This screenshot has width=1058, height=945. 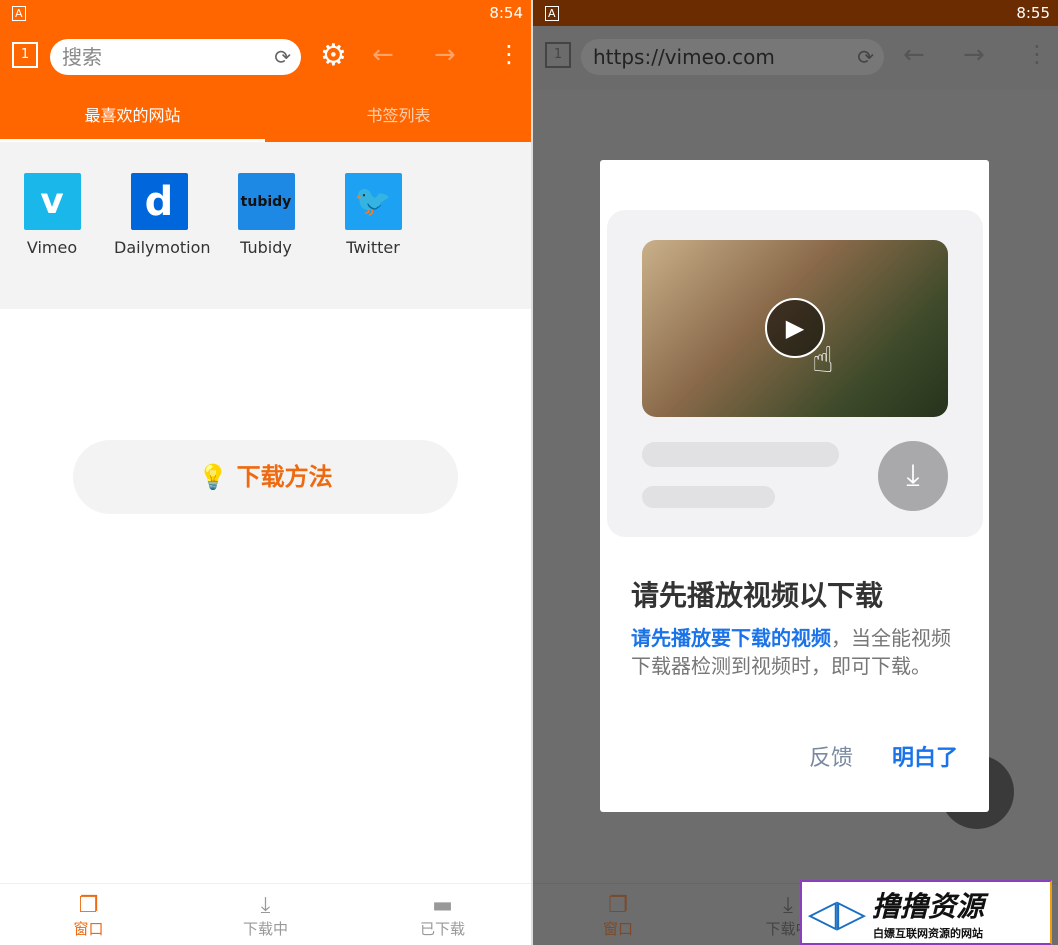 I want to click on bottom-nav: ❐ 窗口 ⤓ 下载中 ▬ 已下载, so click(x=265, y=914).